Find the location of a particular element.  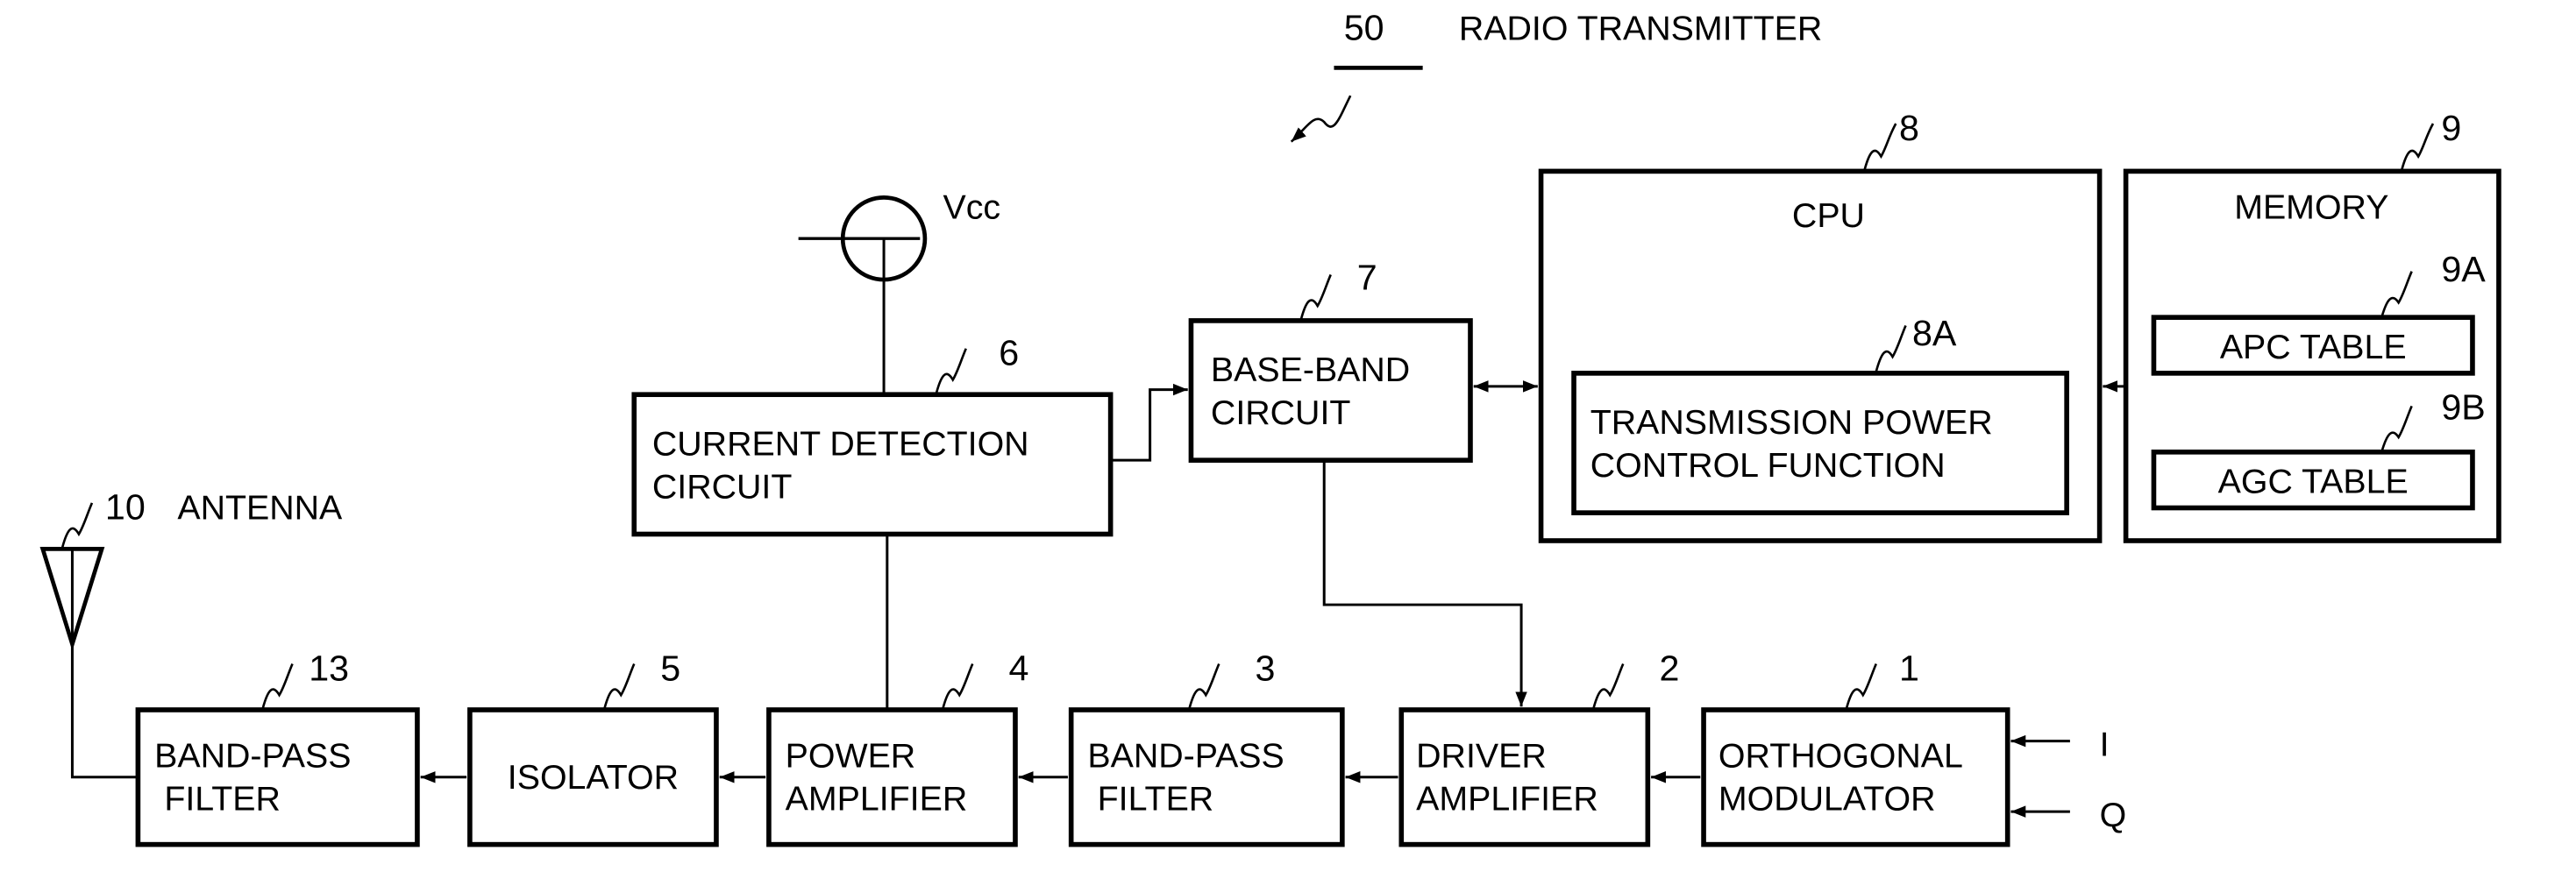

antenna-feed-wire is located at coordinates (104, 711).